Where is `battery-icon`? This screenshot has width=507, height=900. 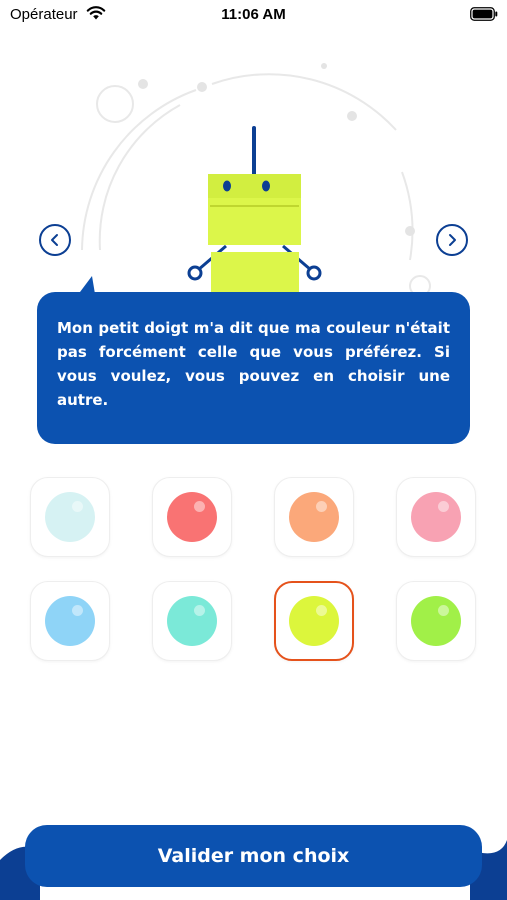
battery-icon is located at coordinates (484, 14).